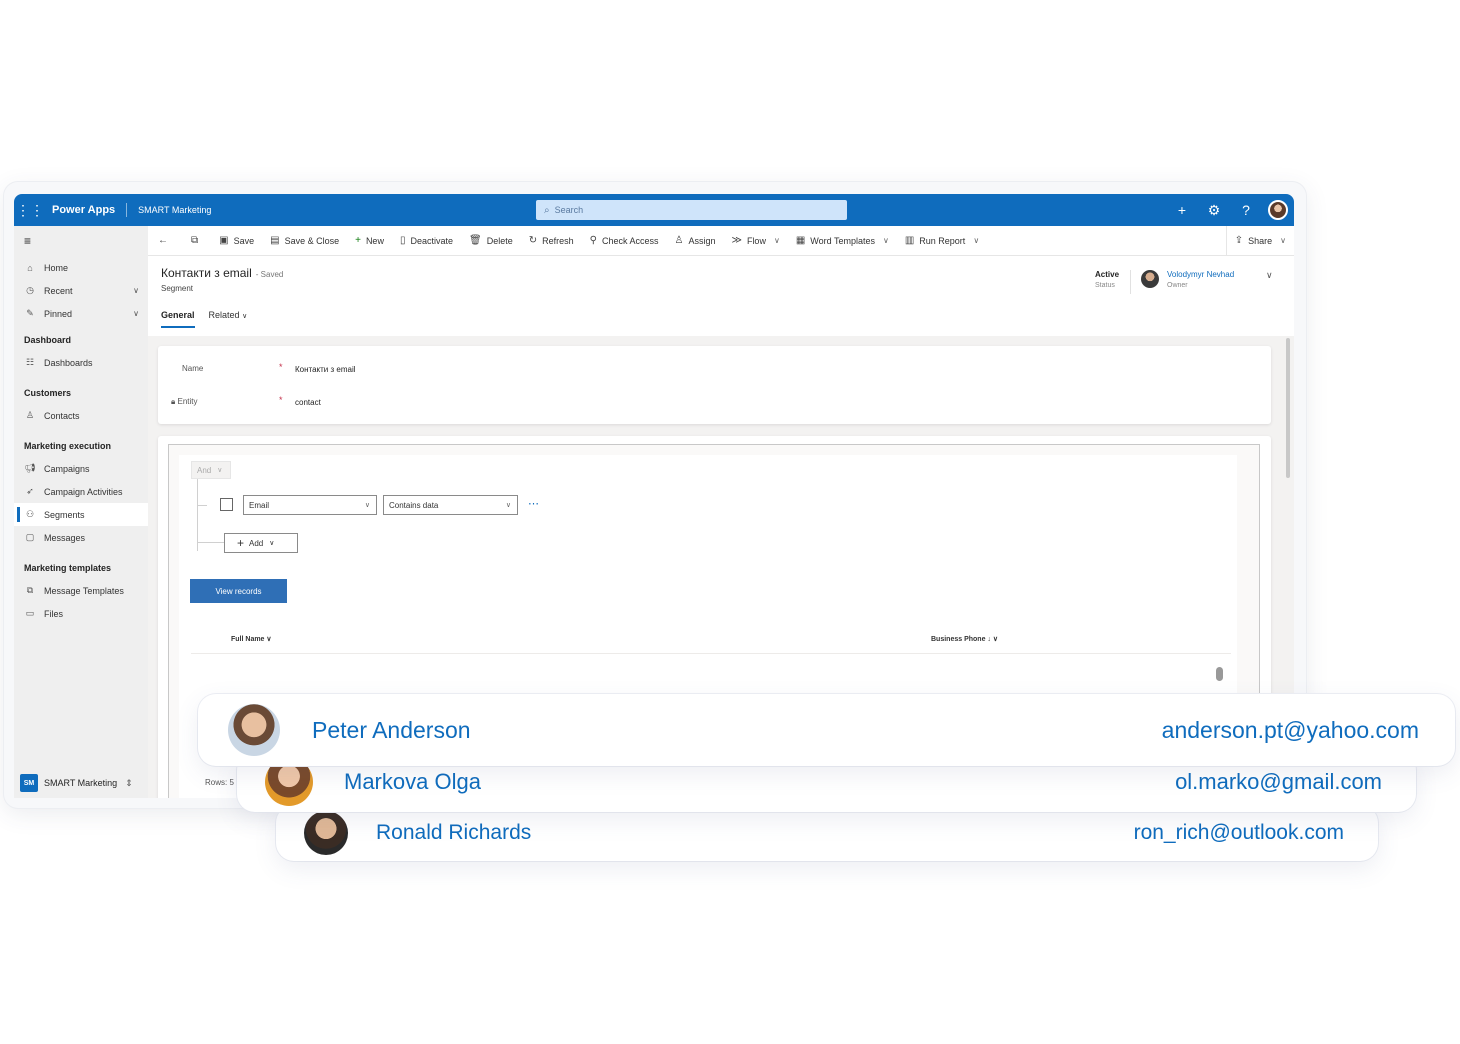 Image resolution: width=1460 pixels, height=1044 pixels. What do you see at coordinates (325, 369) in the screenshot?
I see `name-field: Контакти з email` at bounding box center [325, 369].